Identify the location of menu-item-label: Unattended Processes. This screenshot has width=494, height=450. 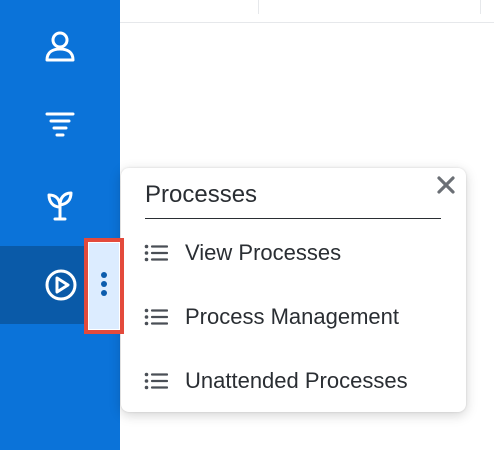
(296, 380).